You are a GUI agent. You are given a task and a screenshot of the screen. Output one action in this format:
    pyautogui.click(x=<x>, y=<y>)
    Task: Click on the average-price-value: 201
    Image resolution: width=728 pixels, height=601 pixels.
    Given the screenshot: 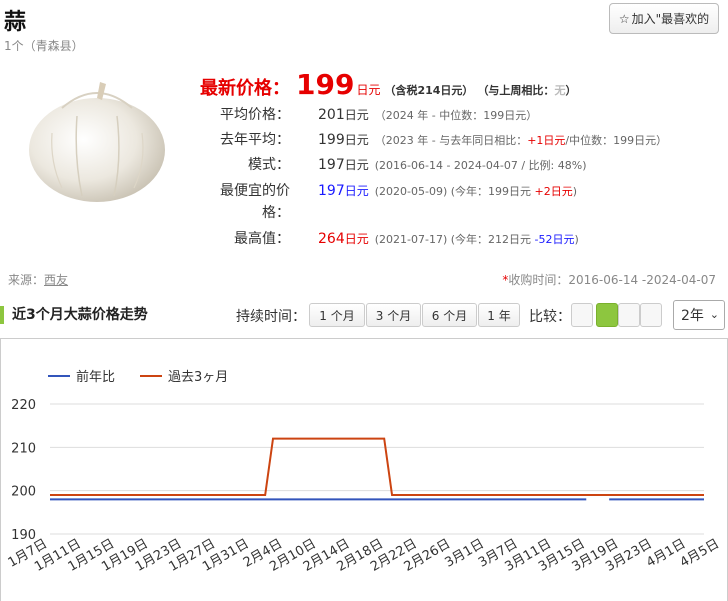 What is the action you would take?
    pyautogui.click(x=331, y=115)
    